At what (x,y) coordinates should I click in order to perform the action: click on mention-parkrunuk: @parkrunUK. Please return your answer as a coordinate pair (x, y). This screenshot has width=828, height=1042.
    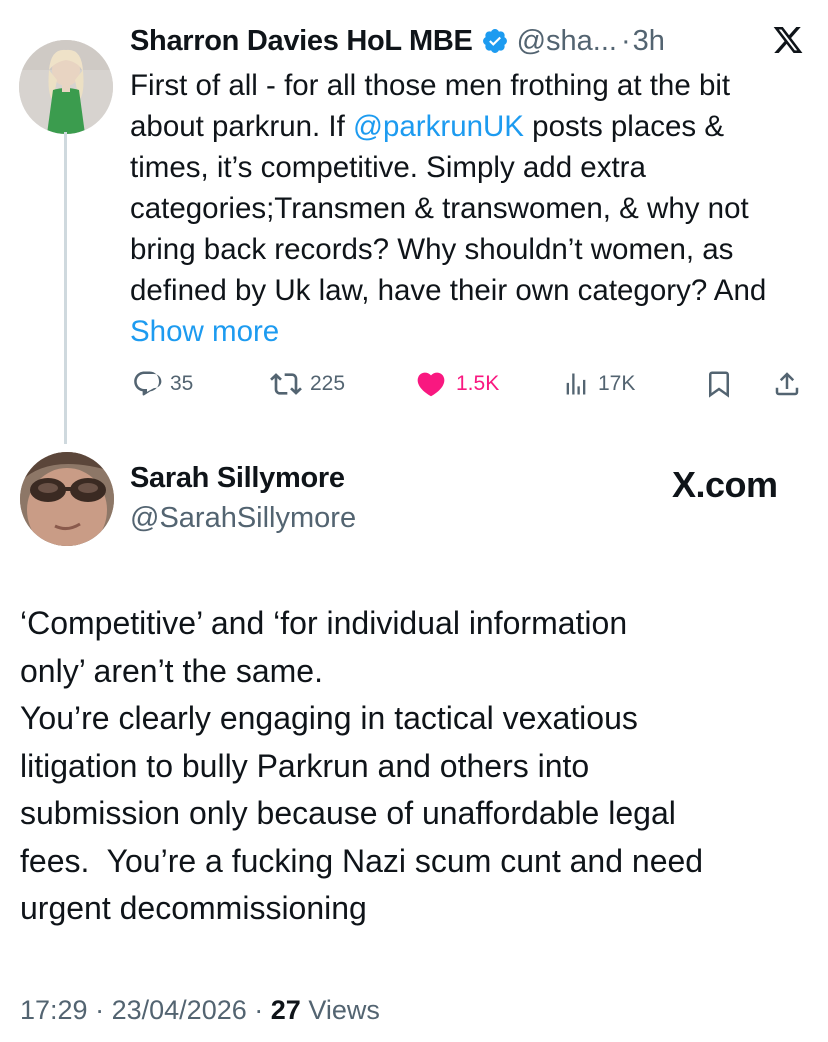
    Looking at the image, I should click on (438, 126).